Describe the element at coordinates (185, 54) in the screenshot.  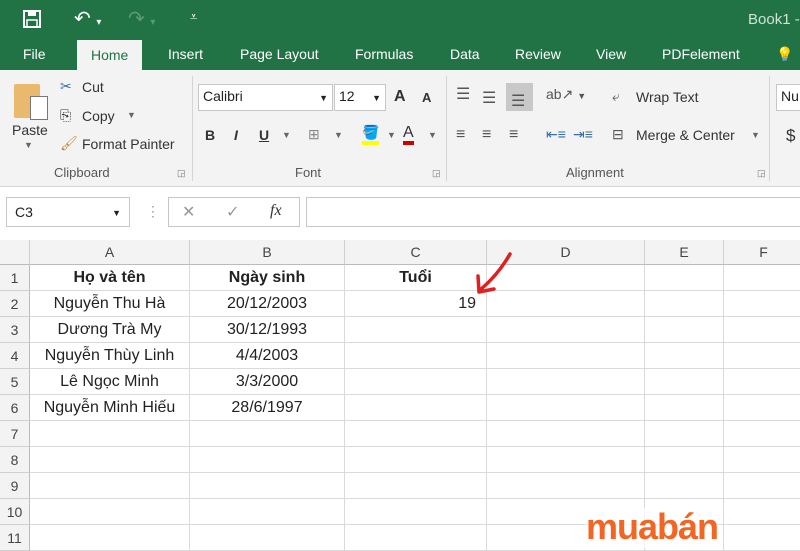
I see `tab-insert: Insert` at that location.